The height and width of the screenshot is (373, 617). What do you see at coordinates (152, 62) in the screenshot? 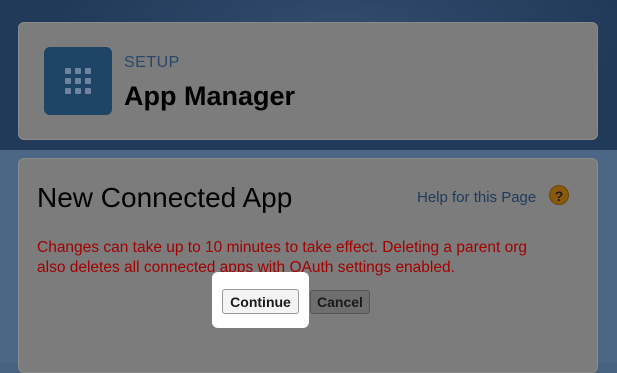
I see `setup-label: SETUP` at bounding box center [152, 62].